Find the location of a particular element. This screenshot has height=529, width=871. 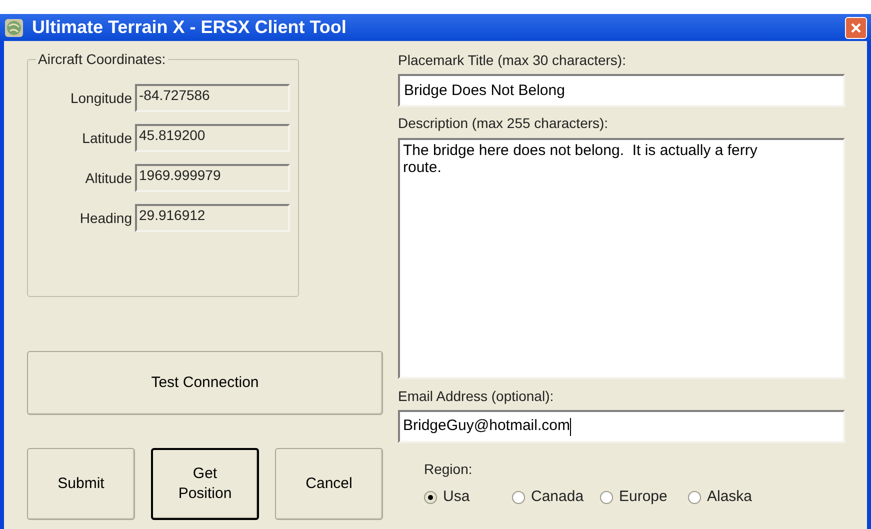

dialog-button: Get Position is located at coordinates (205, 484).